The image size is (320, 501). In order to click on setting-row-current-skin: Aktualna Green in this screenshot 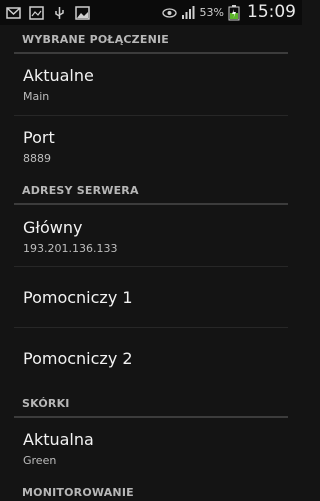, I will do `click(151, 448)`.